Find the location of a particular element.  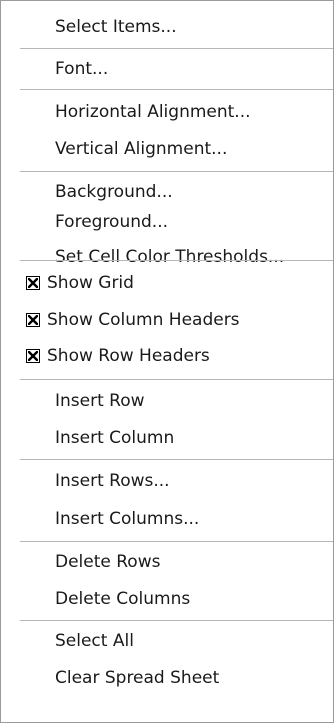

menu-item-select-all: Select All is located at coordinates (167, 641).